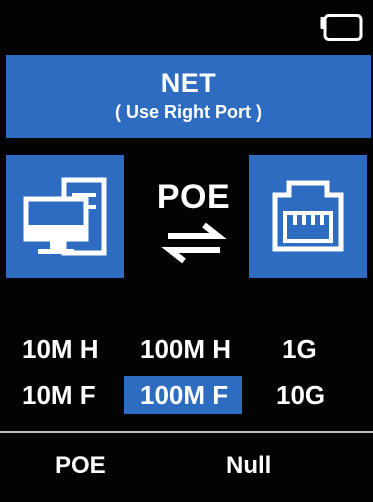 The width and height of the screenshot is (373, 502). I want to click on page-subtitle: ( Use Right Port ), so click(188, 112).